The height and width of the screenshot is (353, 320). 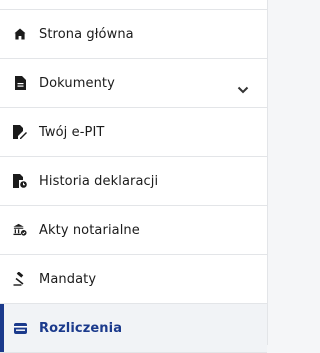 I want to click on home-icon, so click(x=20, y=34).